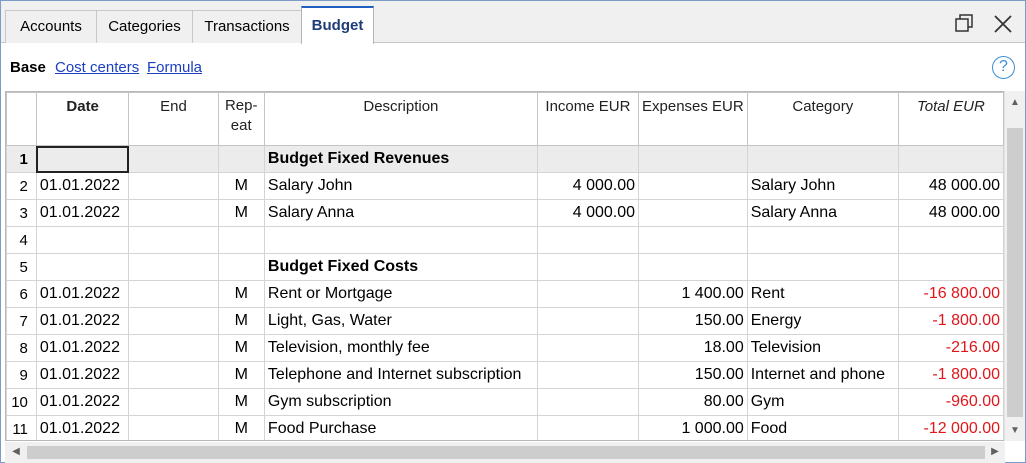 This screenshot has height=463, width=1026. What do you see at coordinates (337, 25) in the screenshot?
I see `tab-budget: Budget` at bounding box center [337, 25].